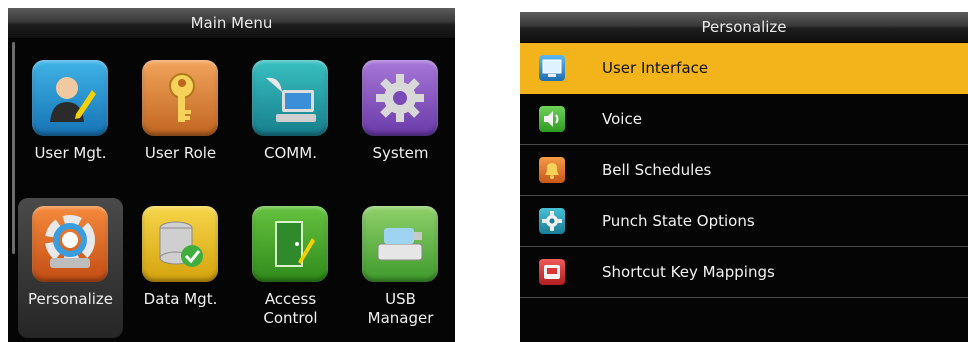 The width and height of the screenshot is (968, 342). What do you see at coordinates (744, 68) in the screenshot?
I see `menu-item-user-interface: User Interface` at bounding box center [744, 68].